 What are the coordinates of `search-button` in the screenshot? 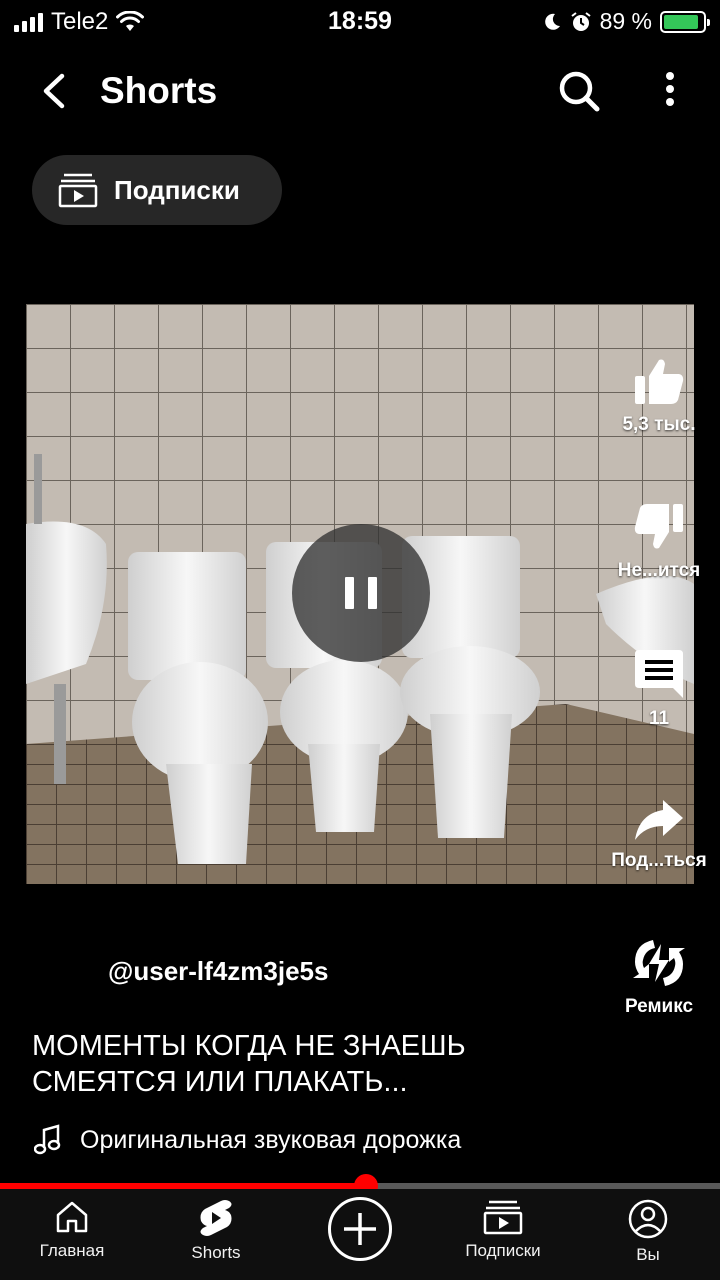 It's located at (579, 91).